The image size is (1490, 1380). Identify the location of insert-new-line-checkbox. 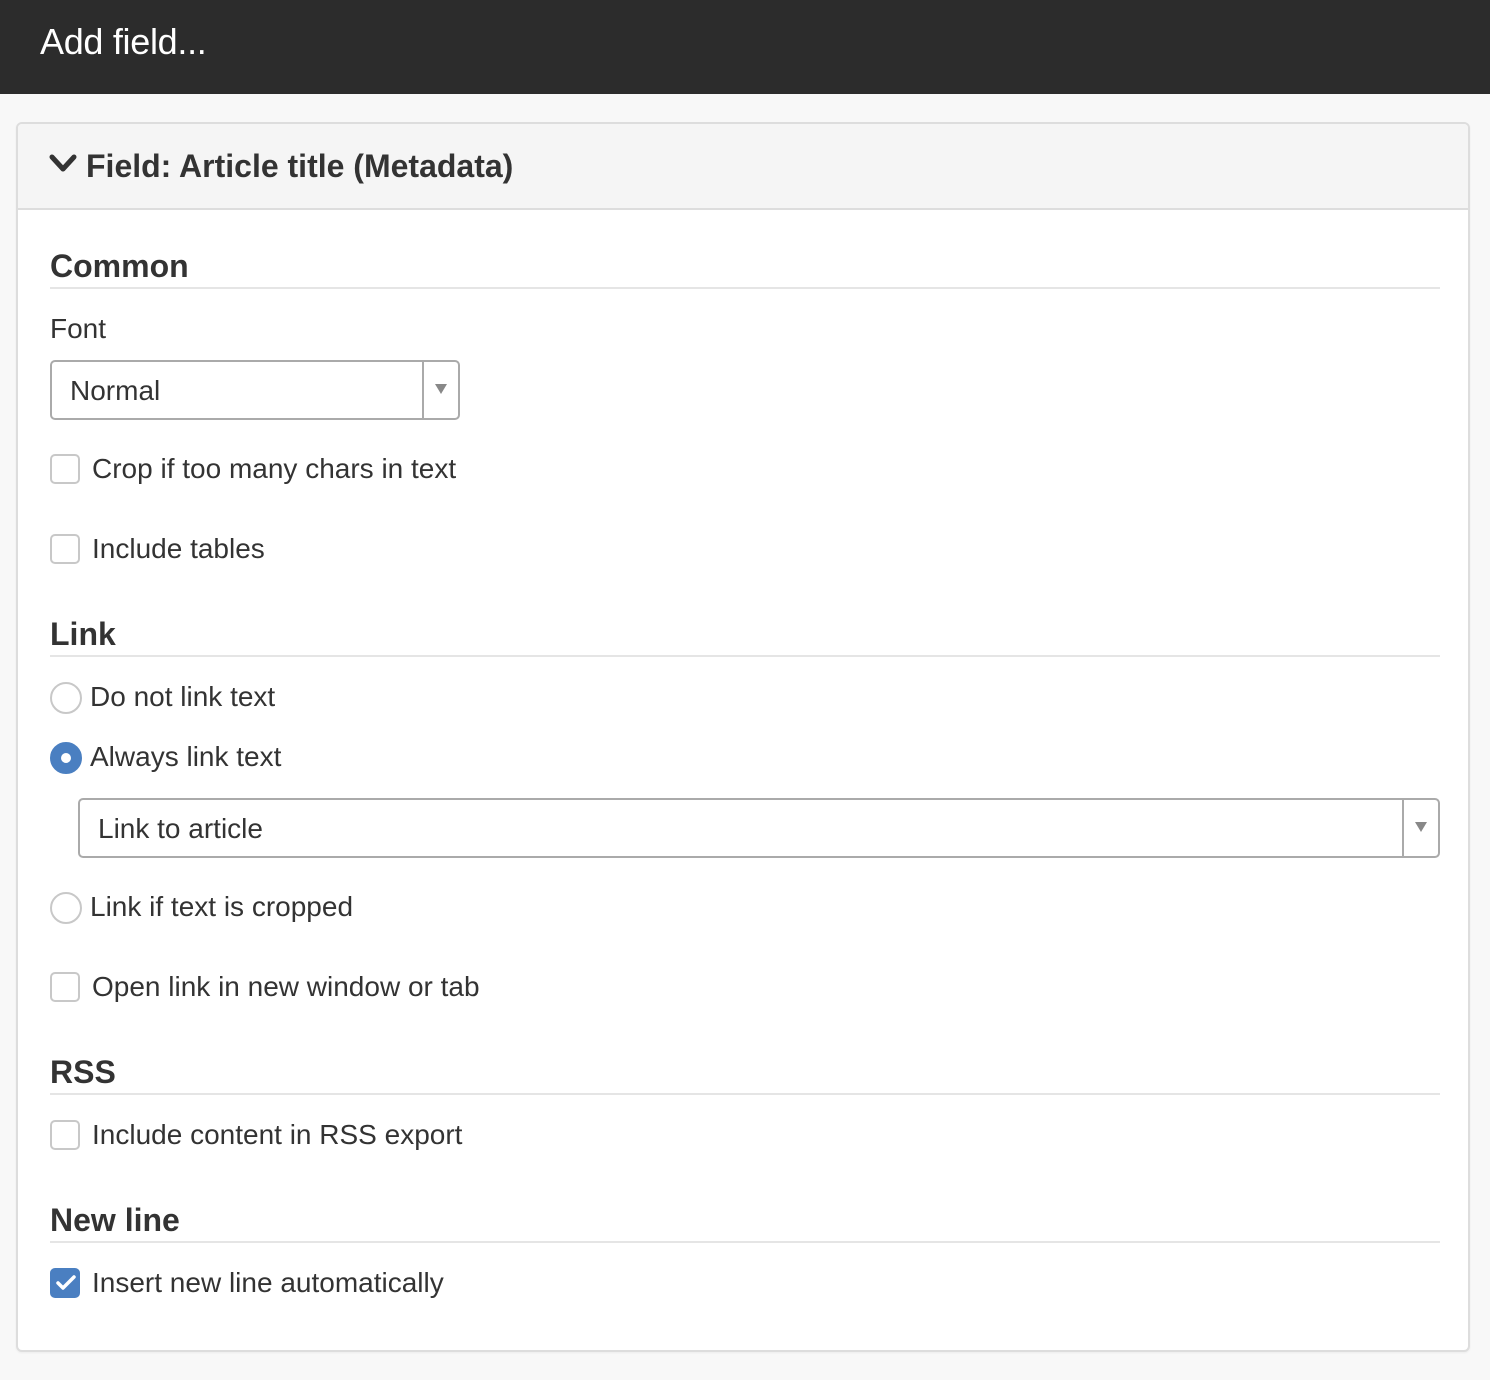
(65, 1283).